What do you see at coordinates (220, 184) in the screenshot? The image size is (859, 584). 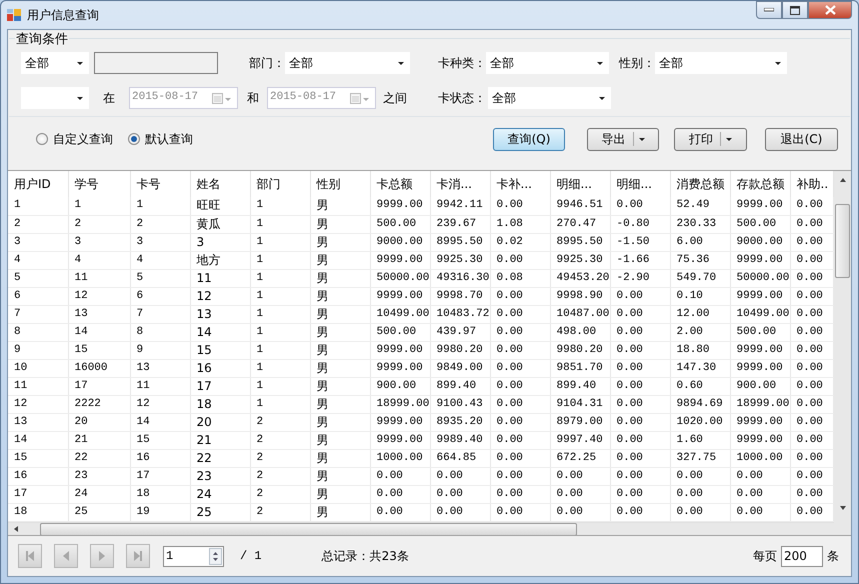 I see `column-header: 姓名` at bounding box center [220, 184].